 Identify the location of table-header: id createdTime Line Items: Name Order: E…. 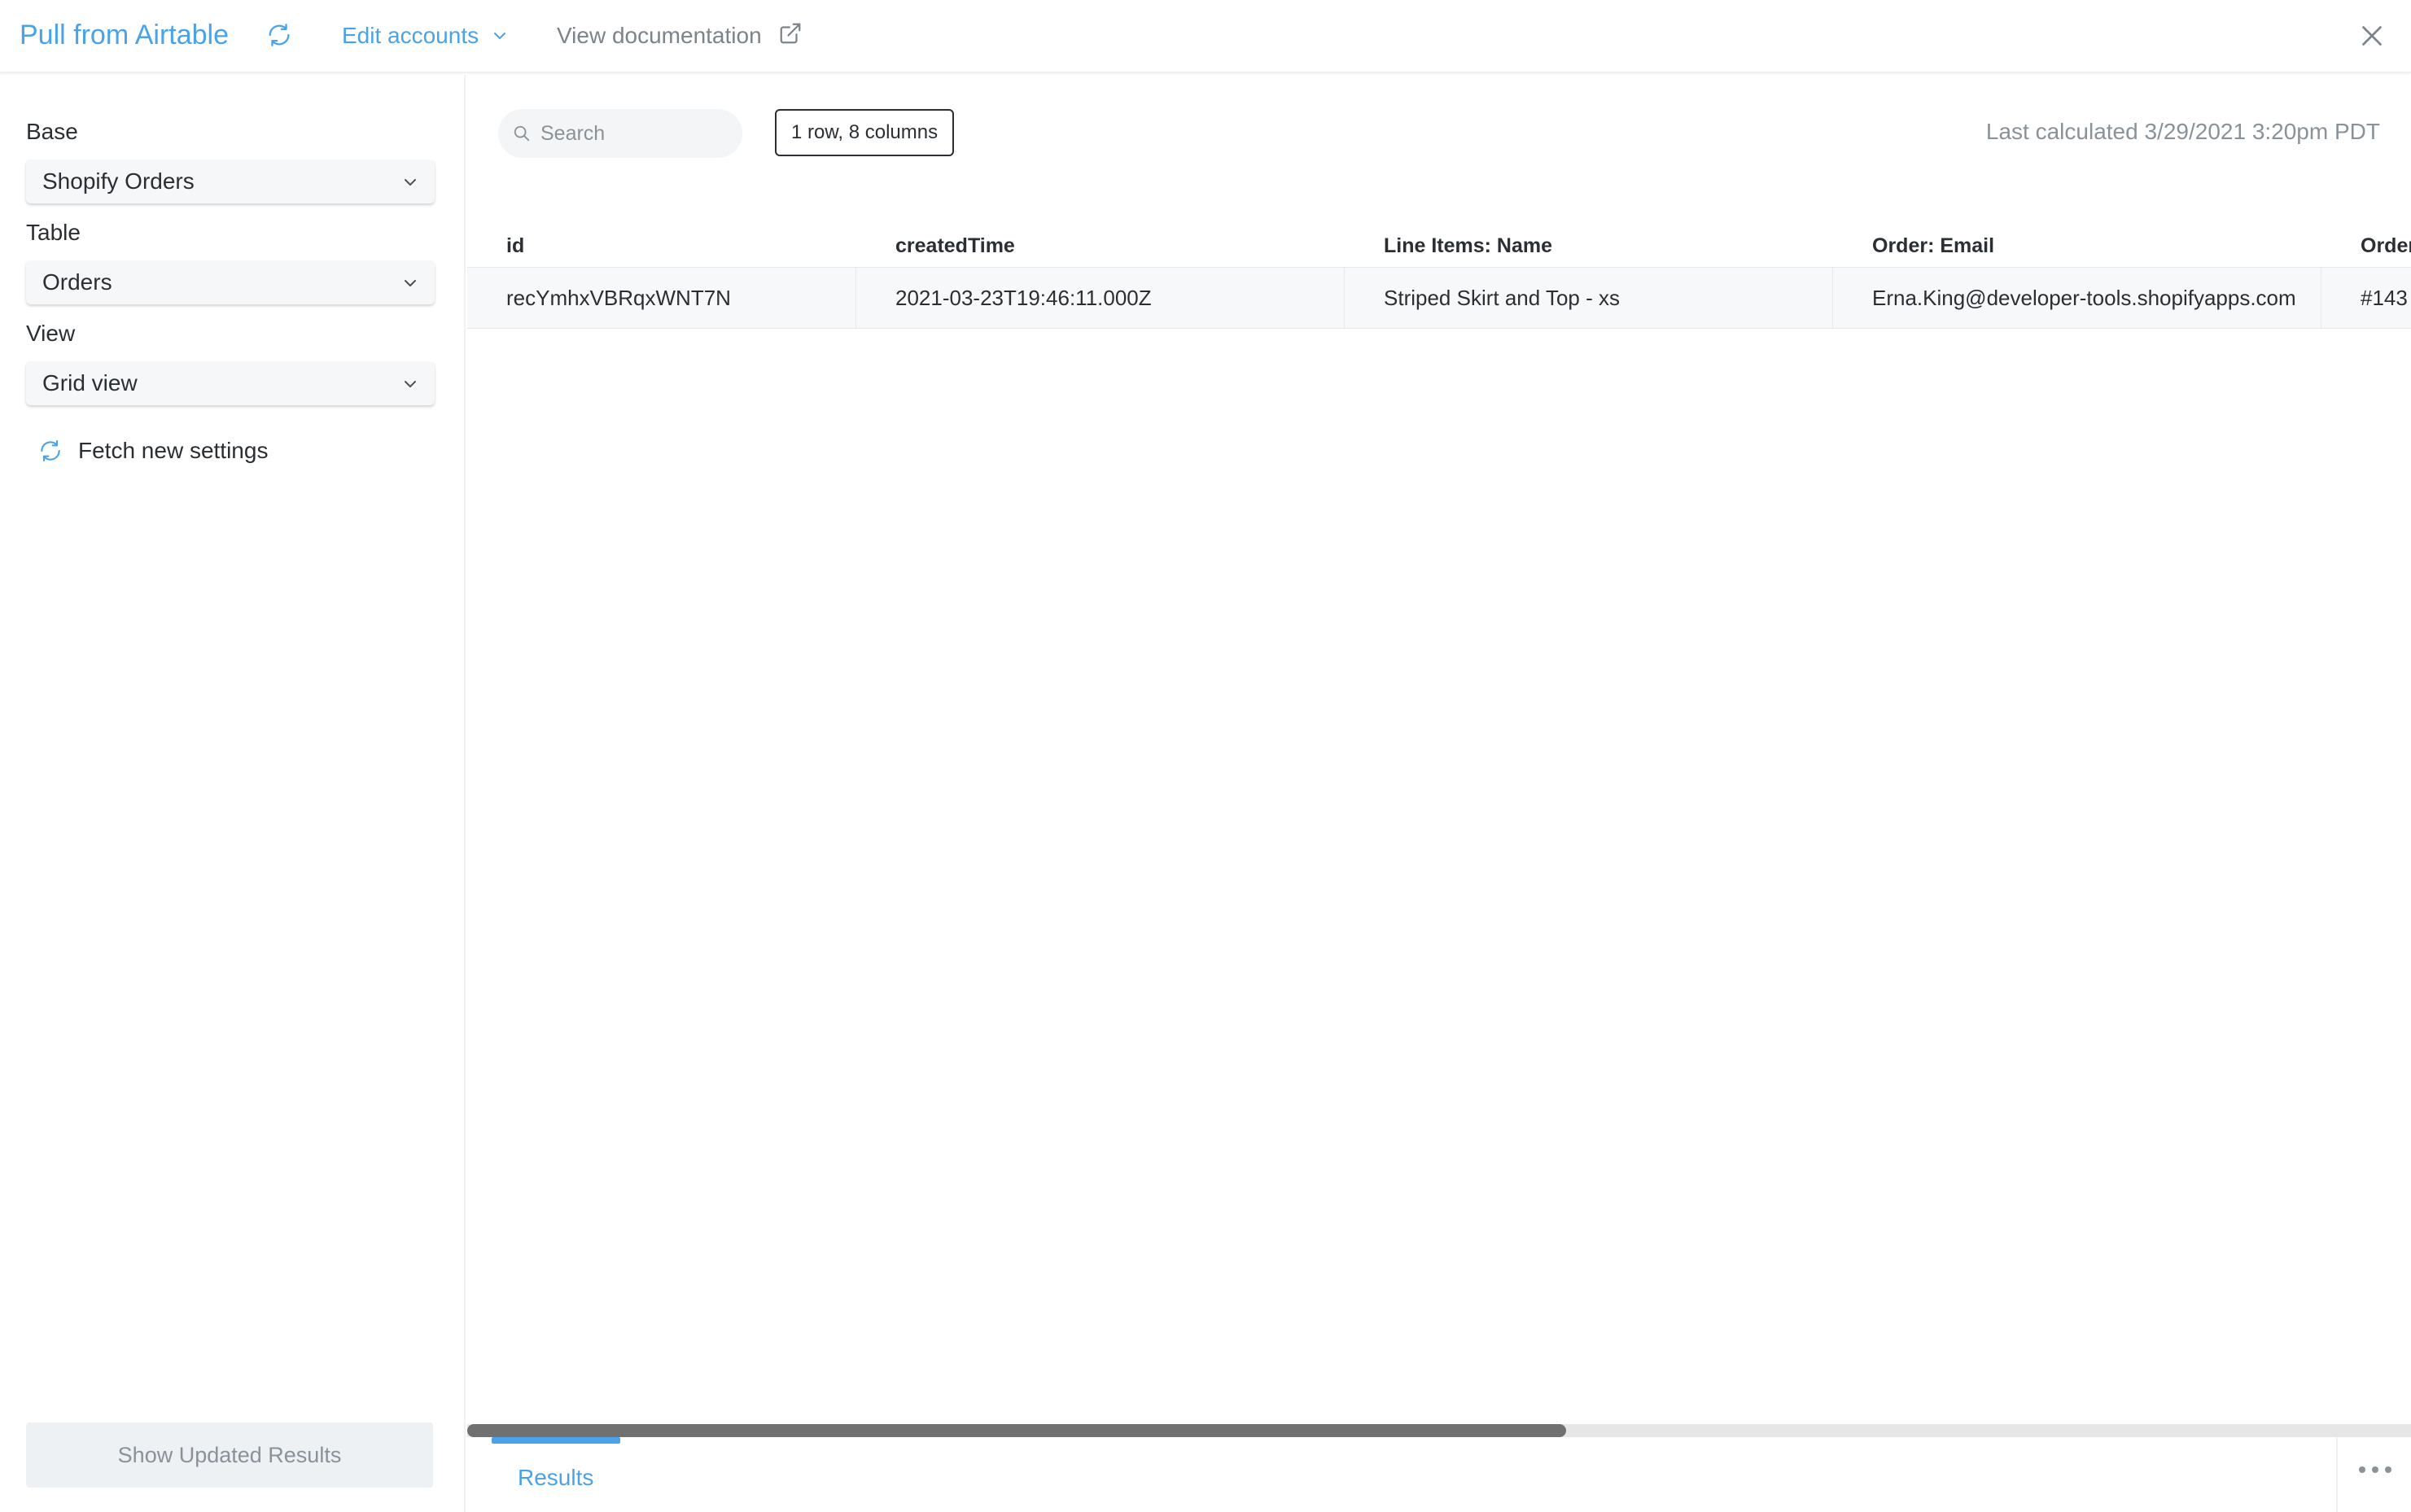
(1439, 245).